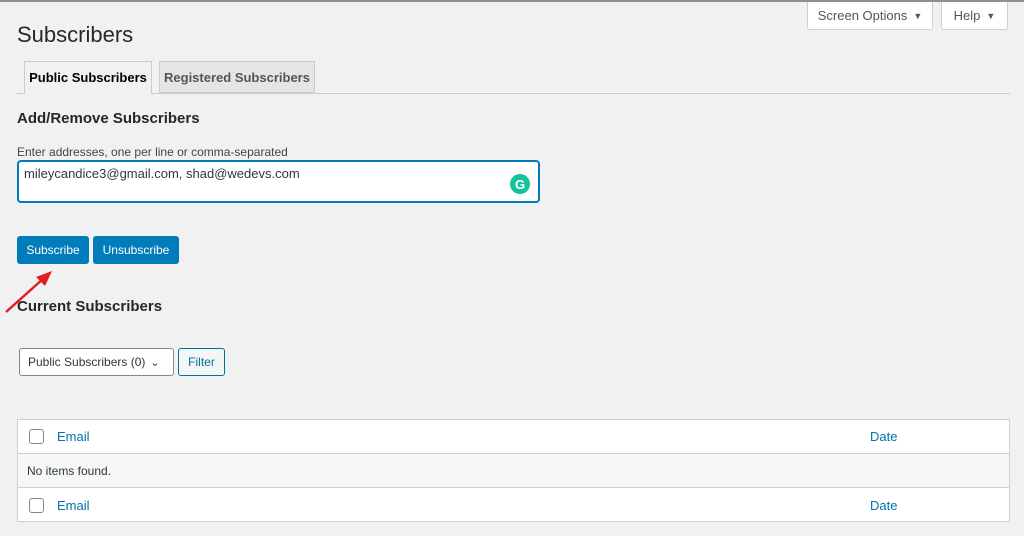 The width and height of the screenshot is (1024, 536). What do you see at coordinates (69, 470) in the screenshot?
I see `no-items-text: No items found.` at bounding box center [69, 470].